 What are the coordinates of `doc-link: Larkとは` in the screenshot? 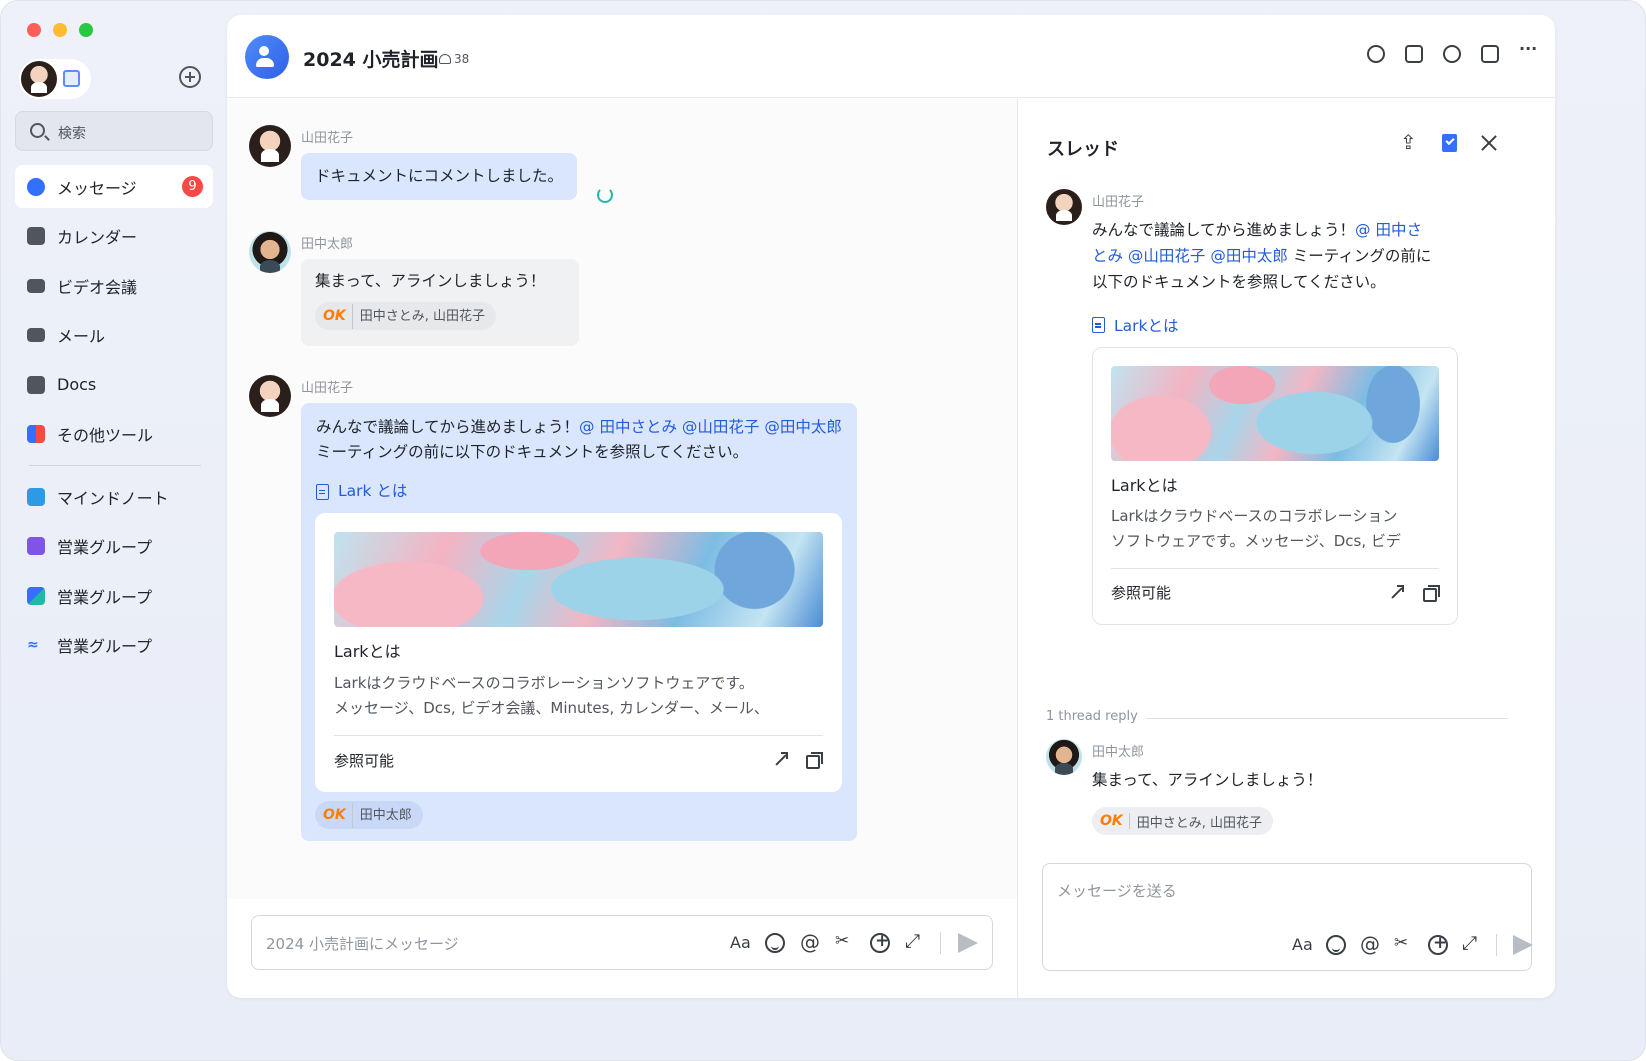 It's located at (1135, 325).